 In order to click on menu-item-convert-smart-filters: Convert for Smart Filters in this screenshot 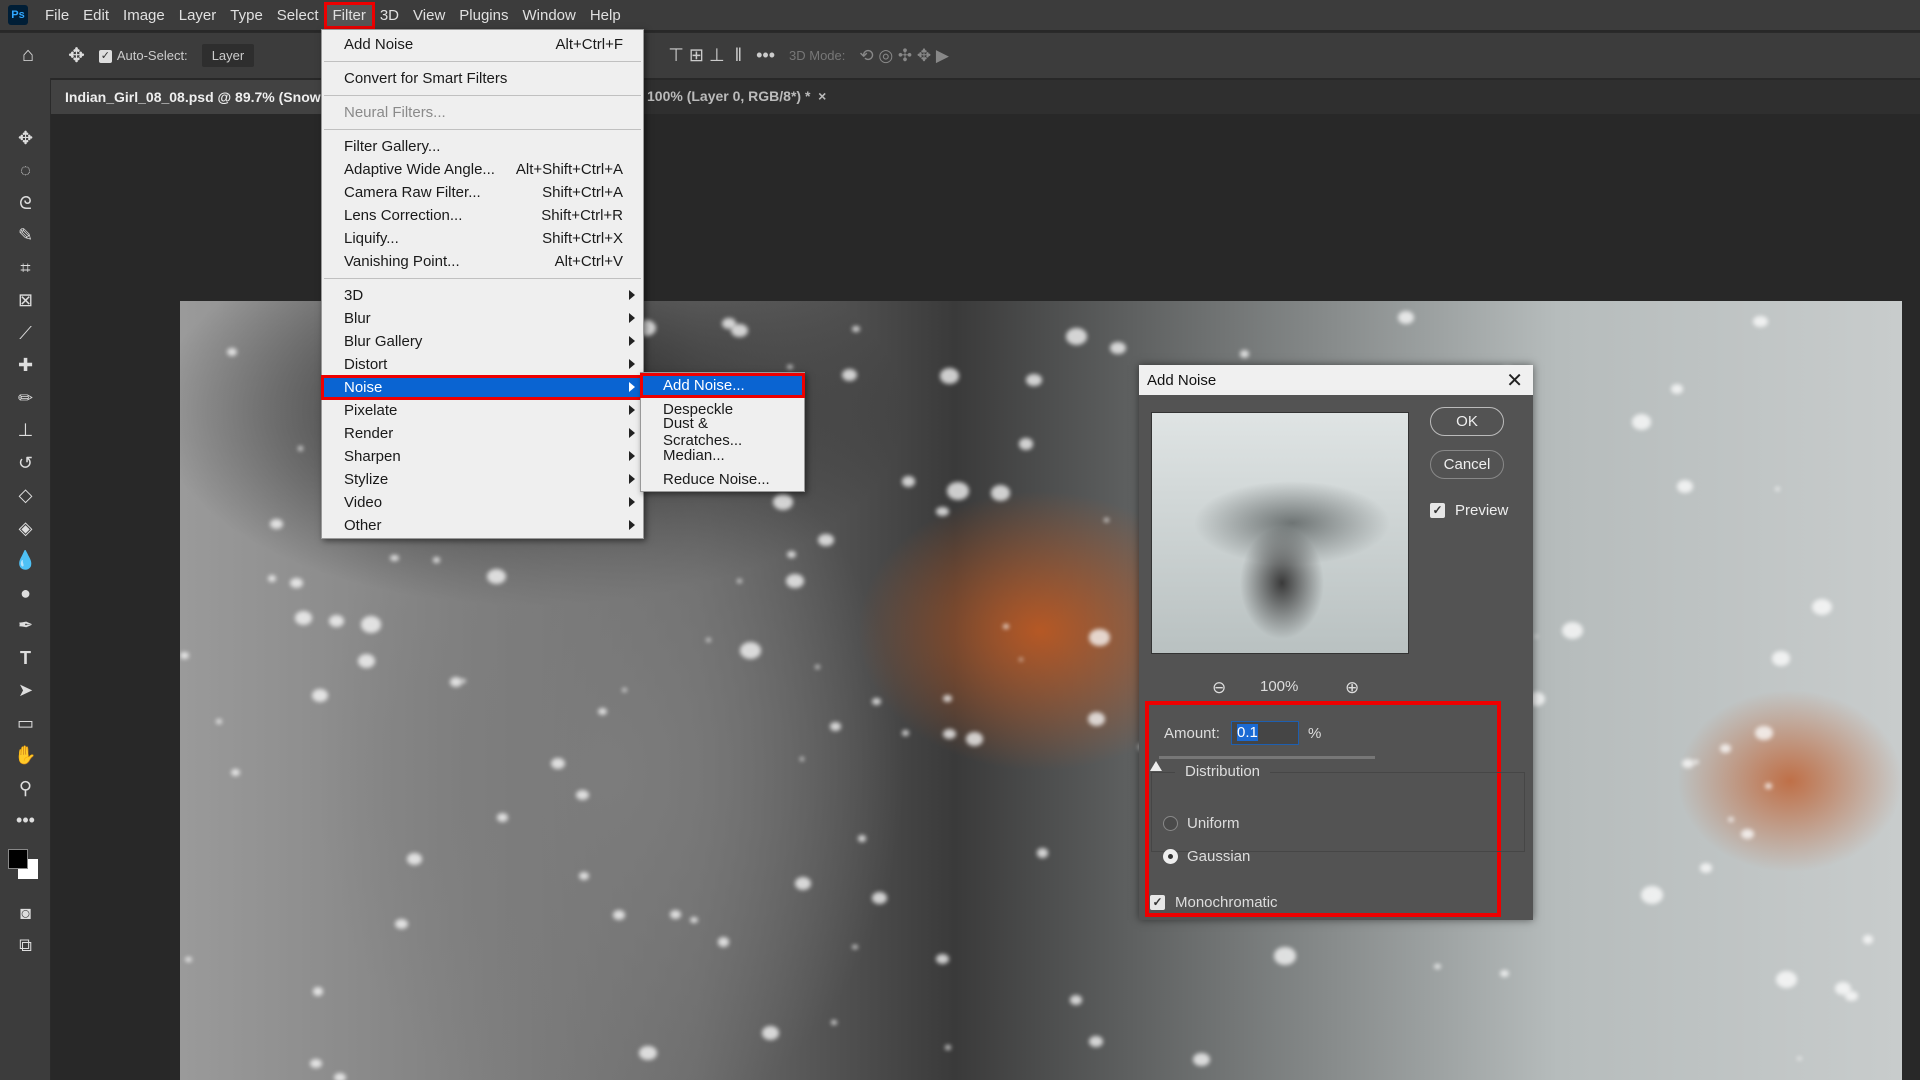, I will do `click(482, 78)`.